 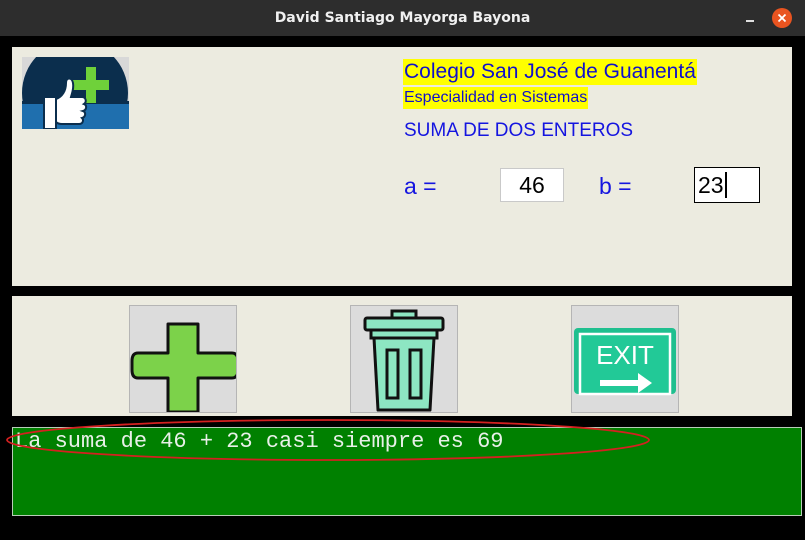 I want to click on exit-sign-icon: EXIT, so click(x=625, y=362).